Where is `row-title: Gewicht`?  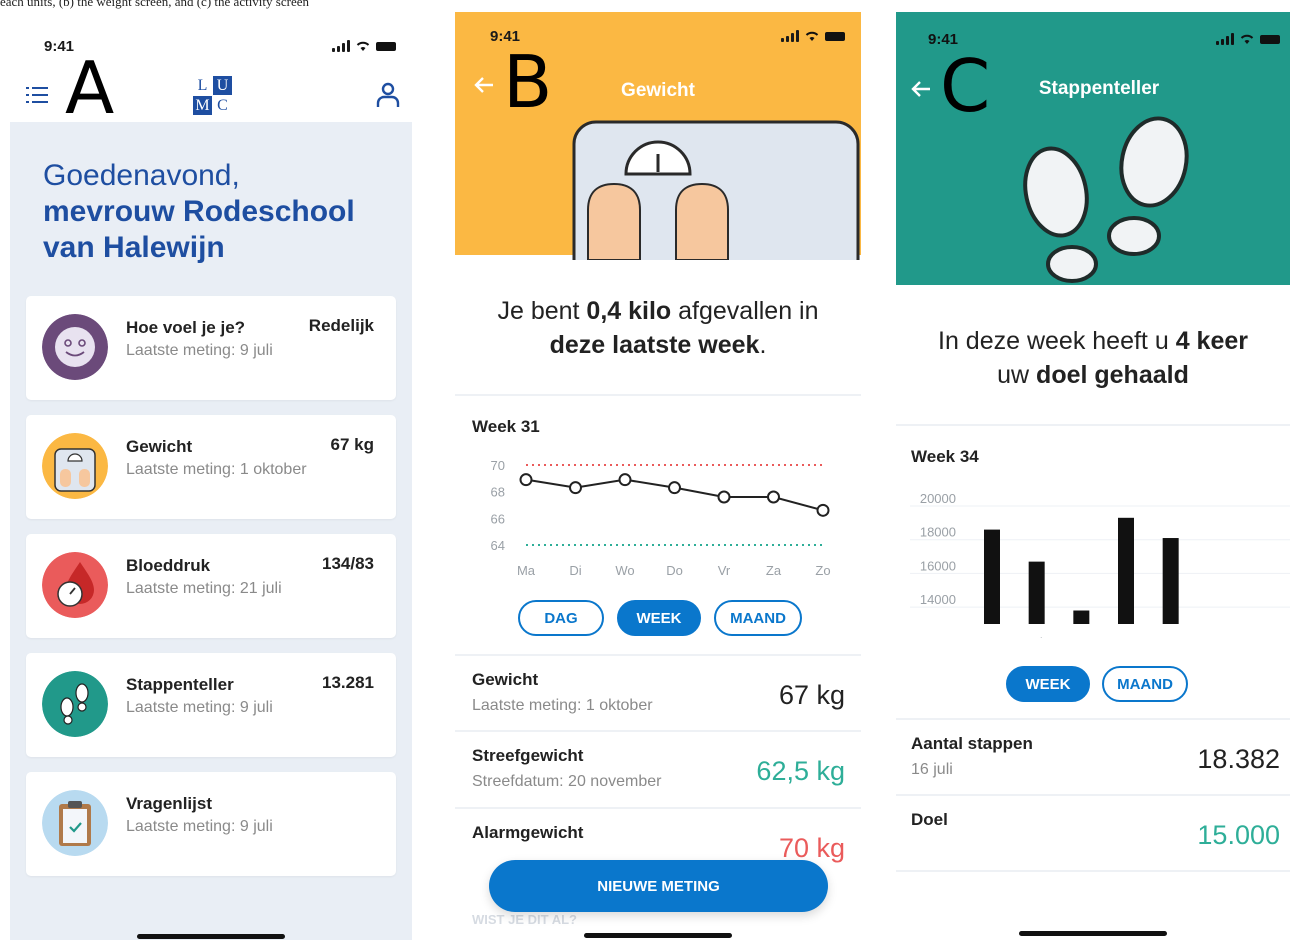
row-title: Gewicht is located at coordinates (505, 679).